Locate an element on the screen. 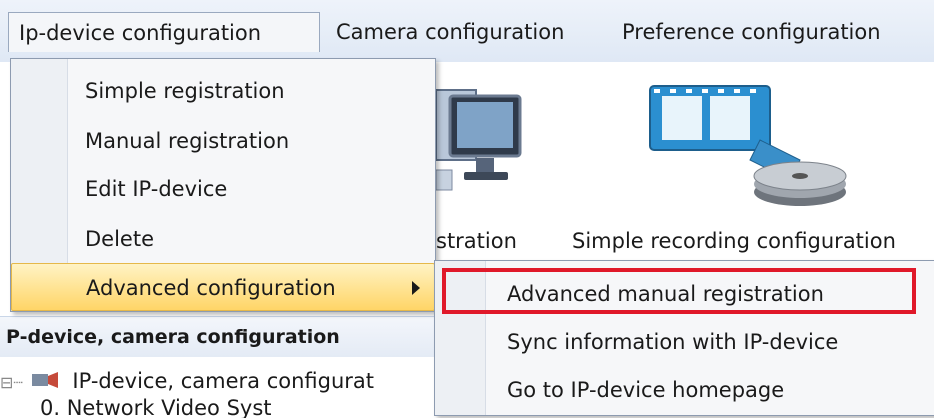  submenu-arrow-icon is located at coordinates (416, 288).